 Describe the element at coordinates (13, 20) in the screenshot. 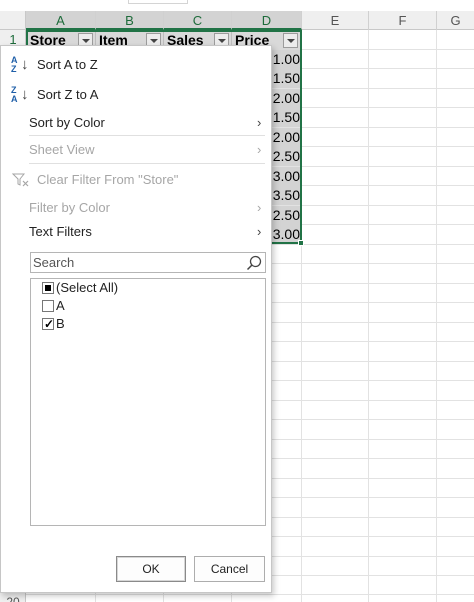

I see `select-all-corner` at that location.